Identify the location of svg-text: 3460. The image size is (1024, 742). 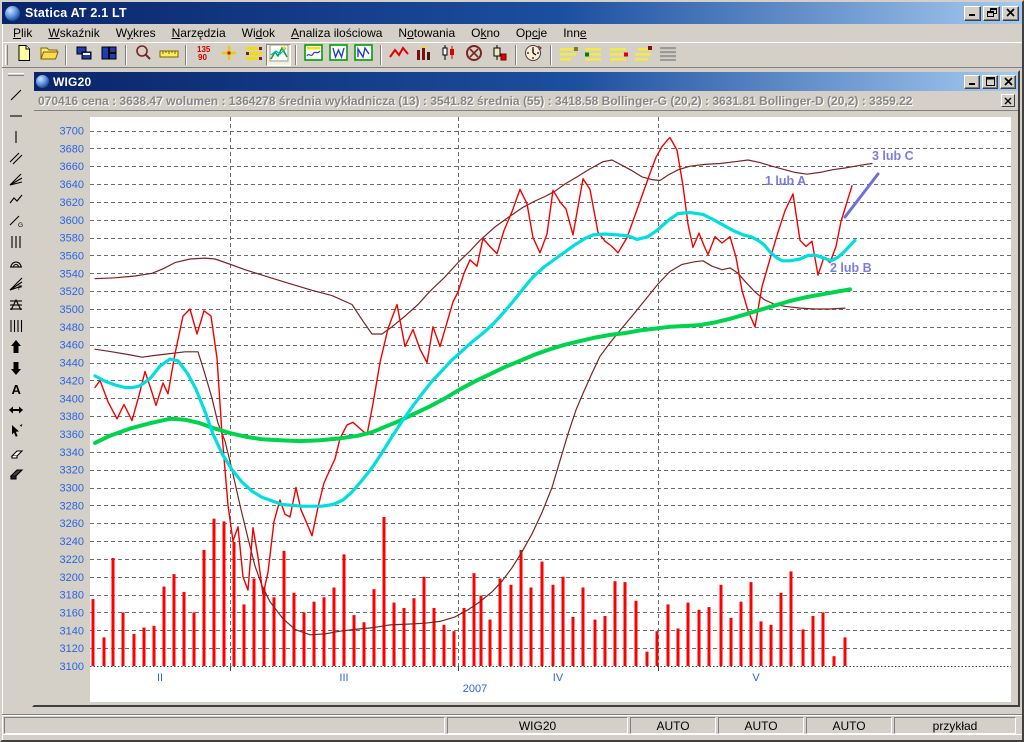
(72, 346).